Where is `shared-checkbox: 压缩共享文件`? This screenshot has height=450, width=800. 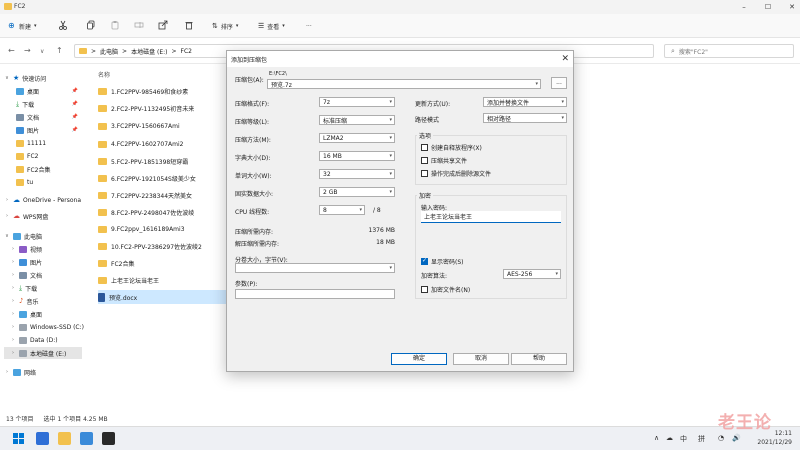
shared-checkbox: 压缩共享文件 is located at coordinates (444, 160).